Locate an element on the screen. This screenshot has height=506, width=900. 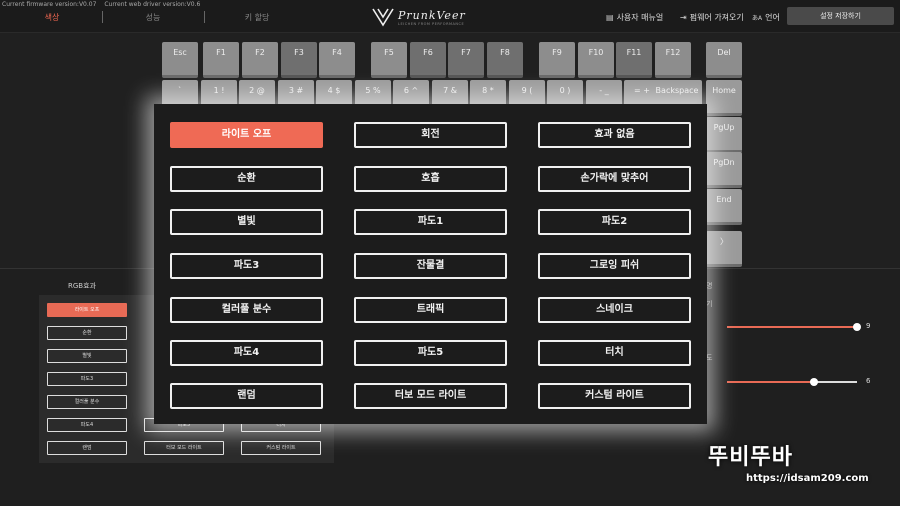
effect-turbo-button: 터보 모드 라이트 is located at coordinates (430, 396).